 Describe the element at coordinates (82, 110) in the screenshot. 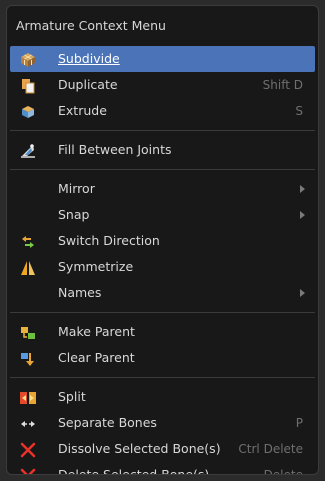

I see `menu-item-label: Extrude` at that location.